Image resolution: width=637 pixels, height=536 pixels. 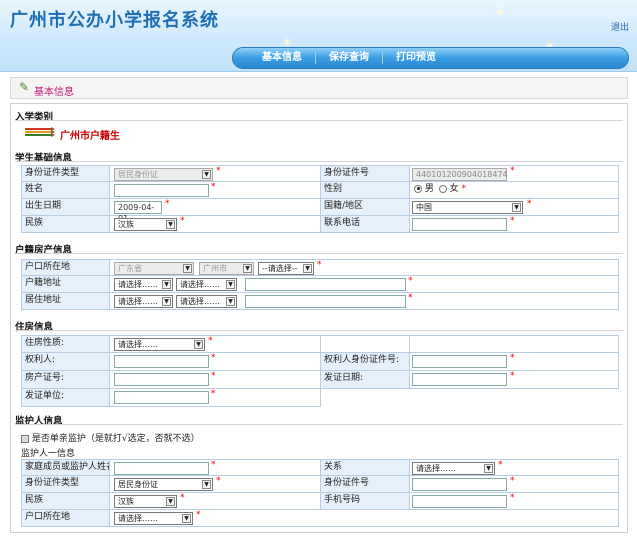 I want to click on cert-number-label: 房产证号:, so click(x=66, y=379).